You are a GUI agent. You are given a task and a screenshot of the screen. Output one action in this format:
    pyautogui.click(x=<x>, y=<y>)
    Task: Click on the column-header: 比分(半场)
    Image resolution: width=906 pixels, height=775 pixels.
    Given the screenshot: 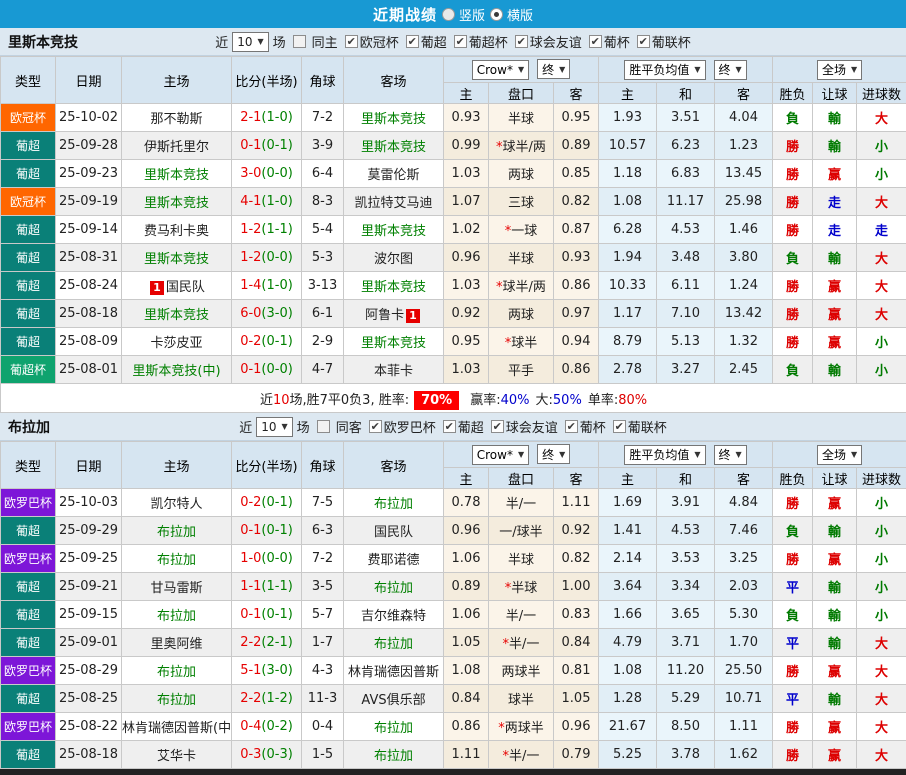 What is the action you would take?
    pyautogui.click(x=267, y=465)
    